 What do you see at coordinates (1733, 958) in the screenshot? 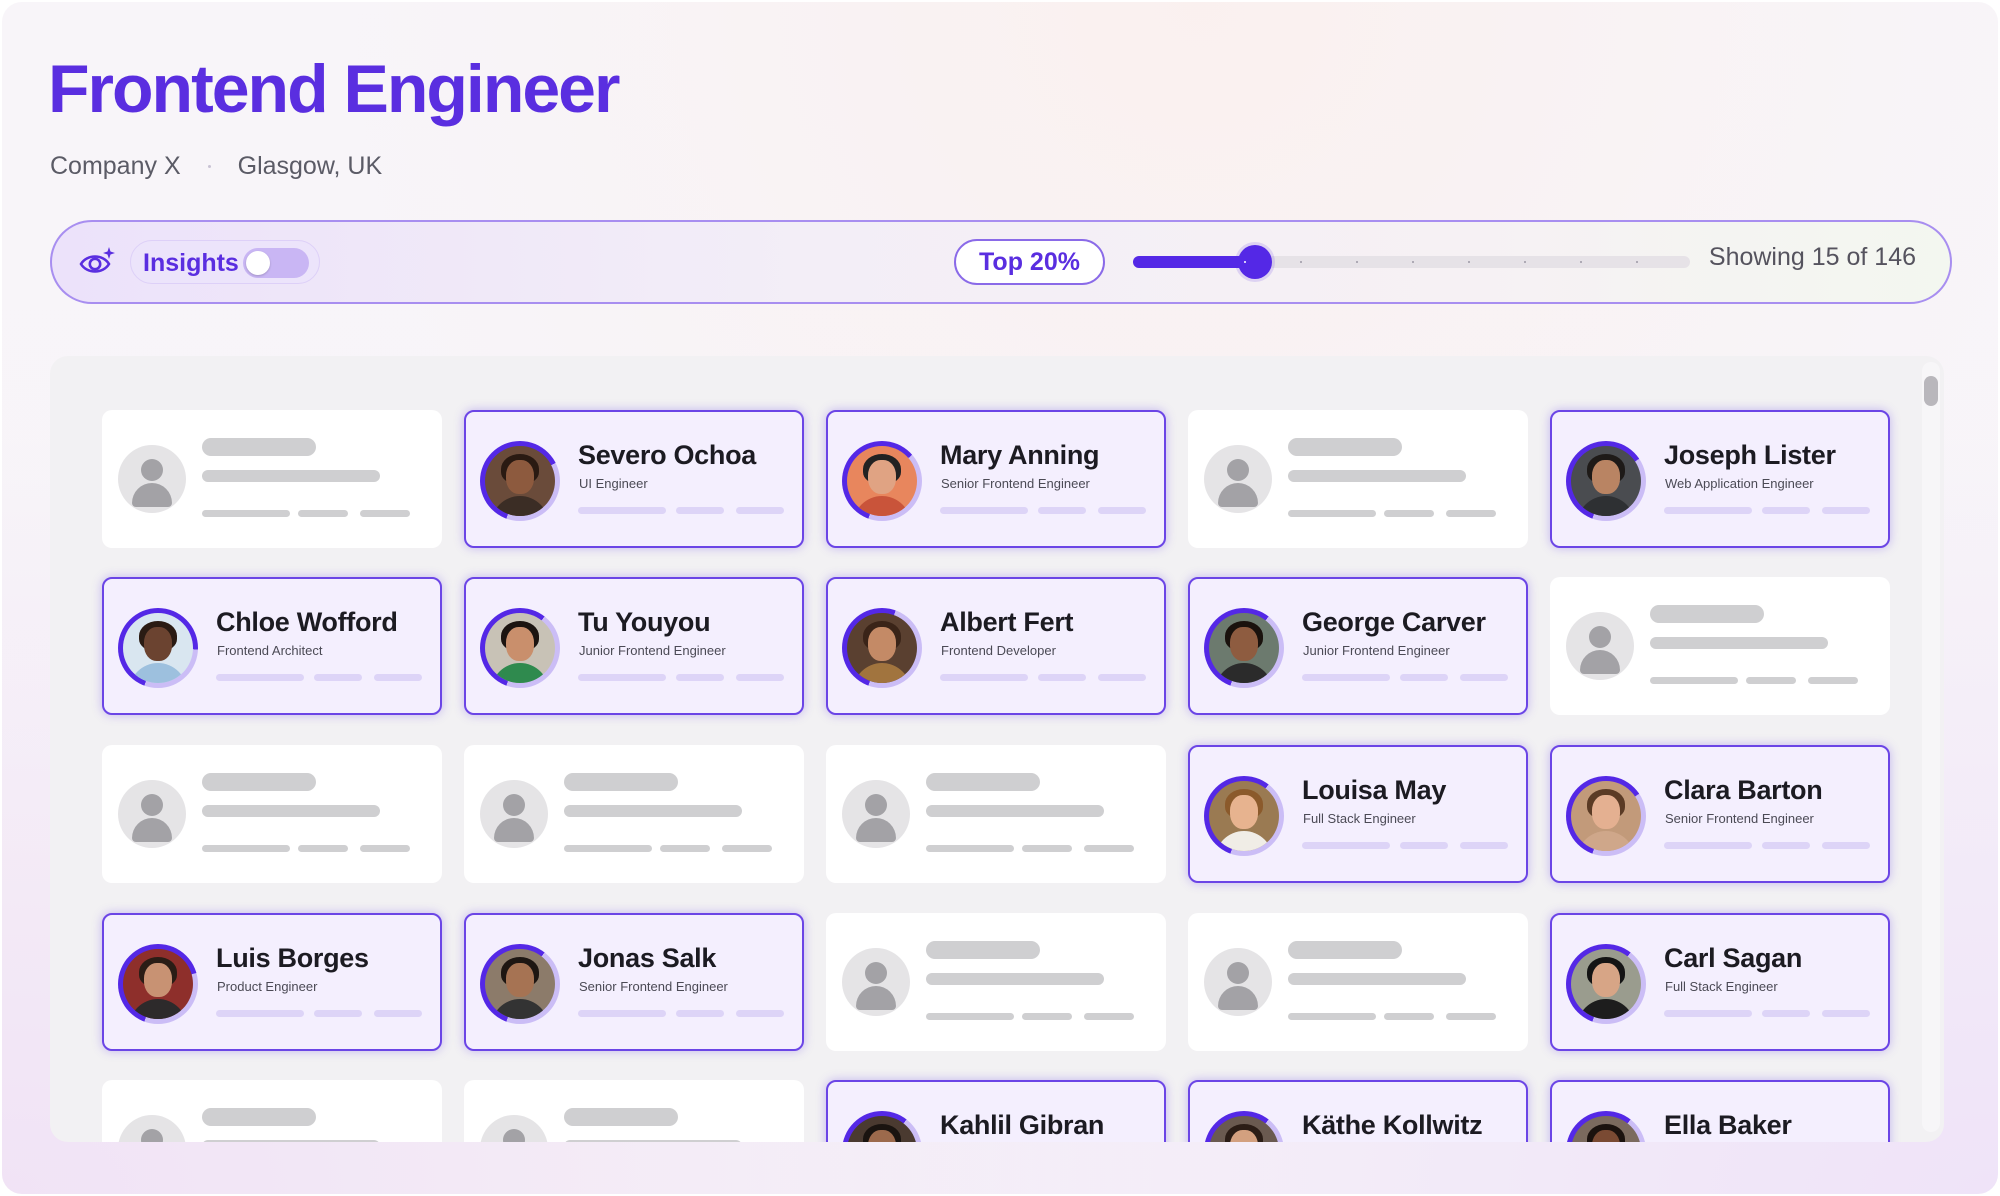
I see `candidate-name: Carl Sagan` at bounding box center [1733, 958].